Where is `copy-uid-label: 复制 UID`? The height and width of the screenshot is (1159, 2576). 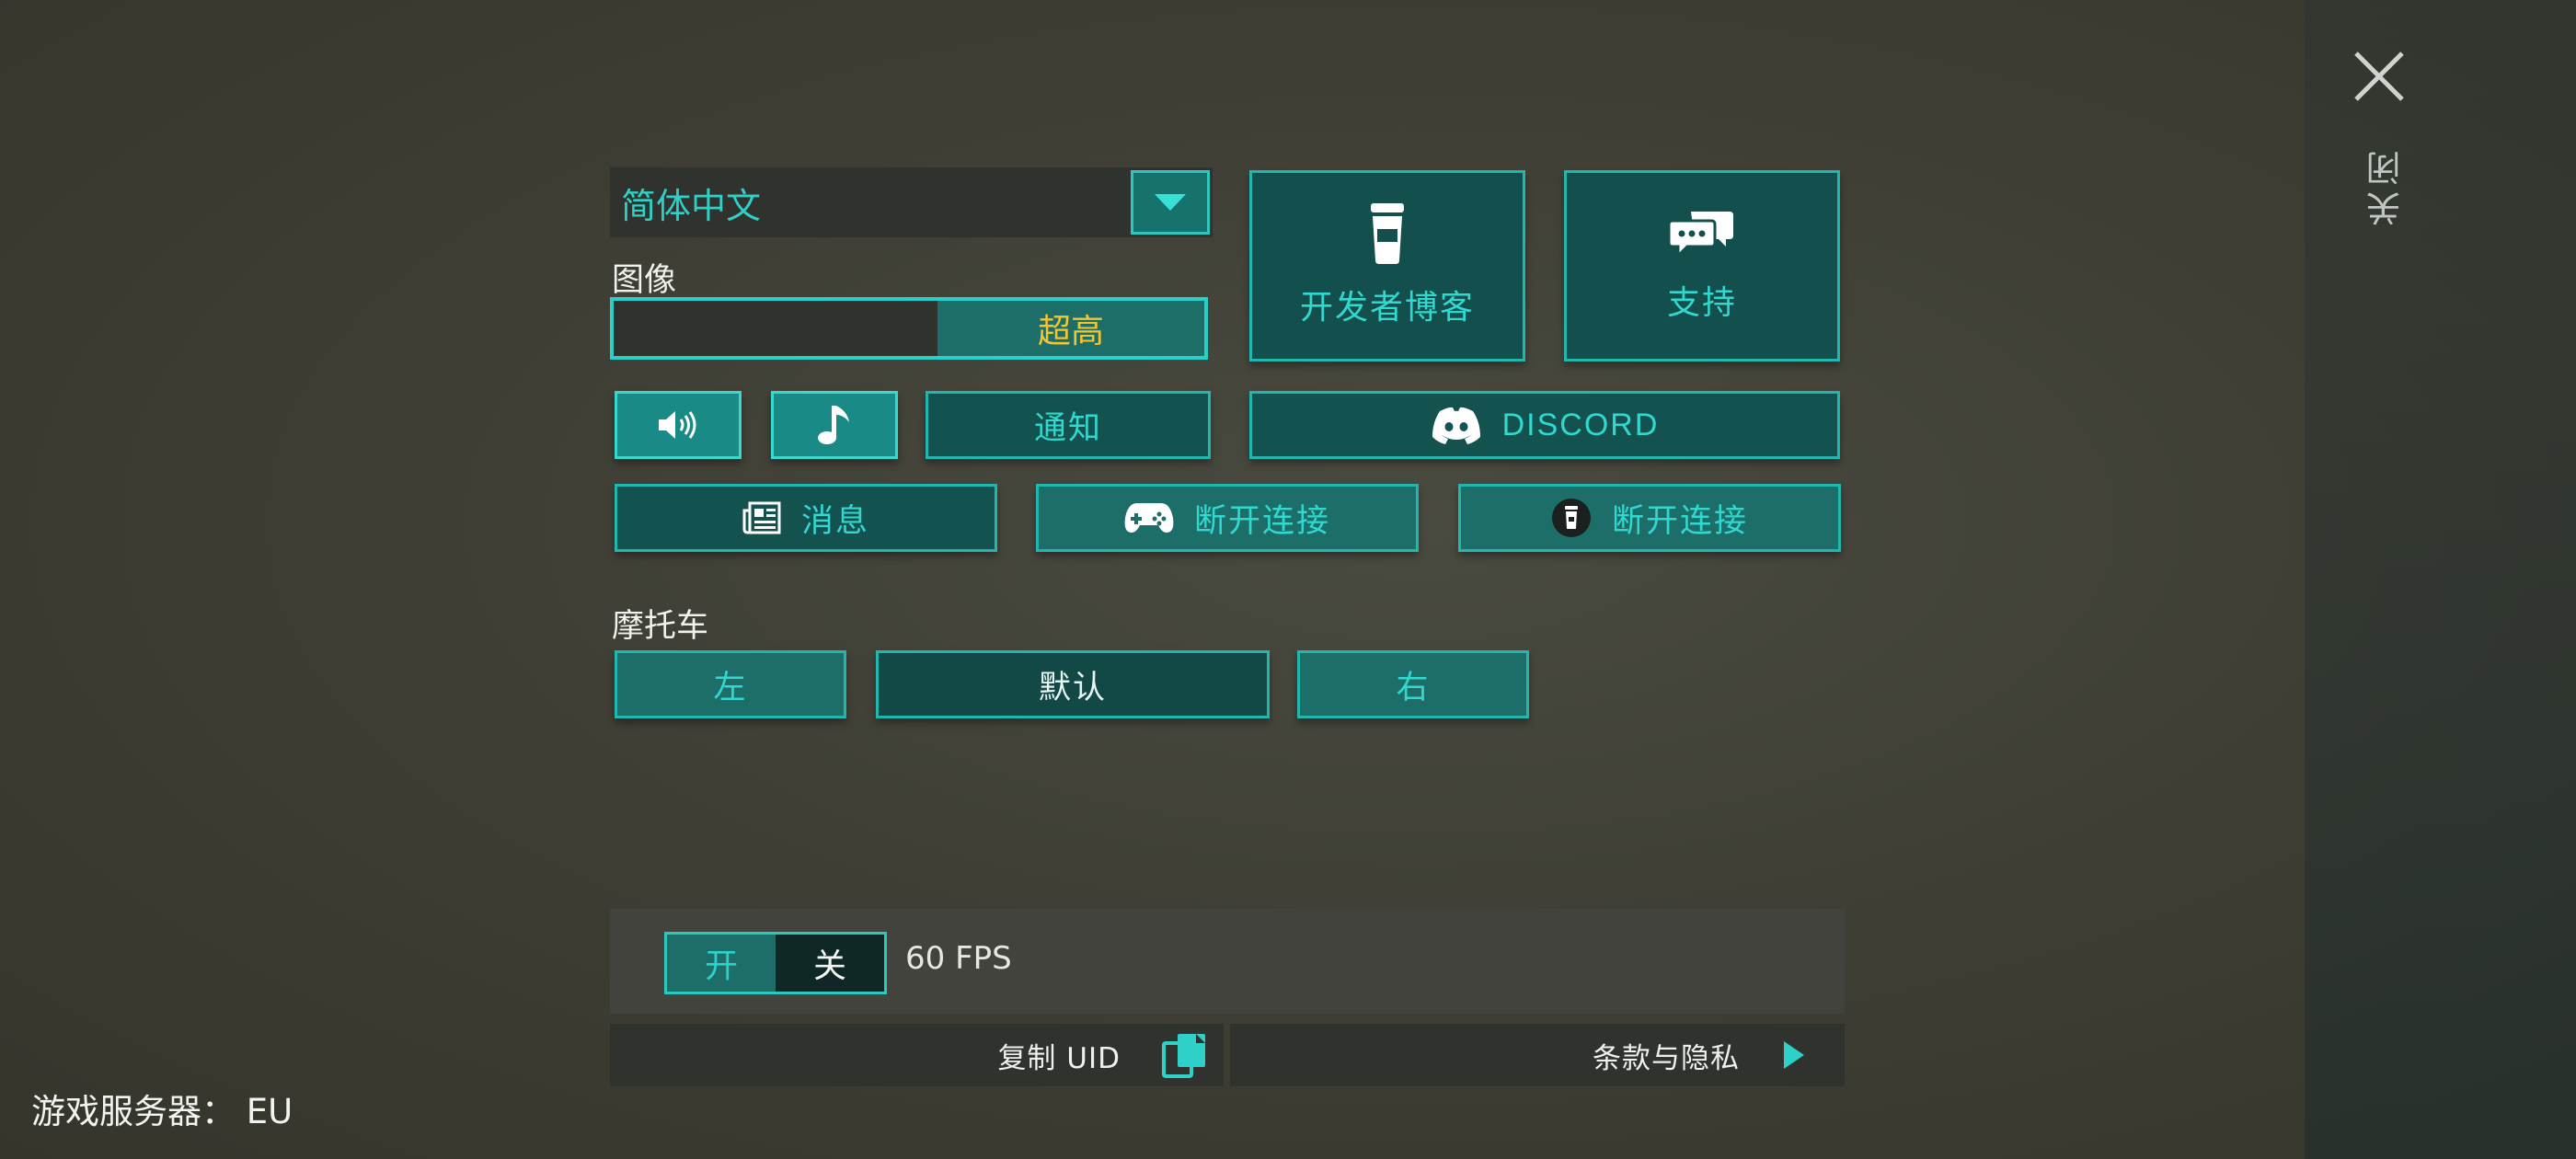 copy-uid-label: 复制 UID is located at coordinates (1059, 1058).